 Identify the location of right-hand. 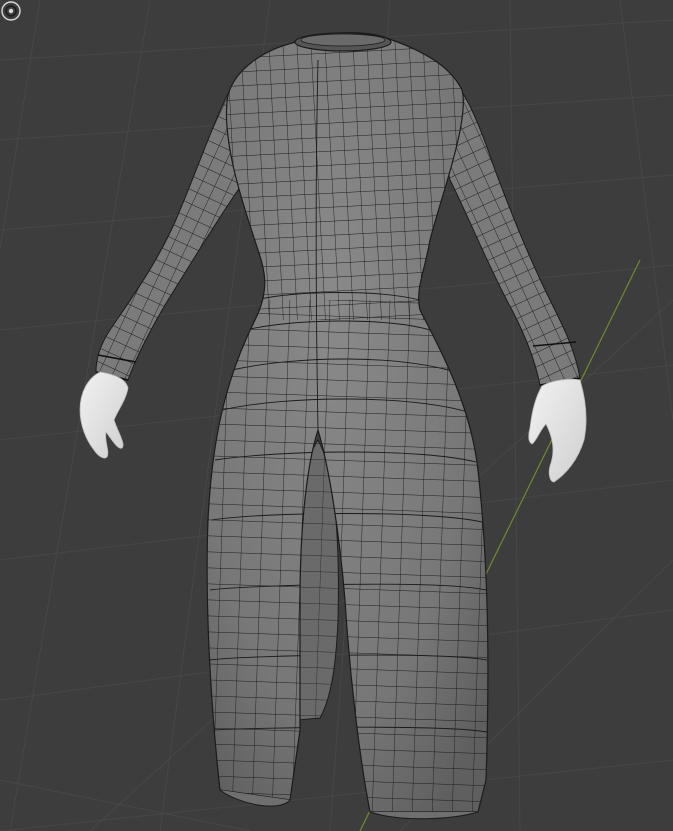
(557, 430).